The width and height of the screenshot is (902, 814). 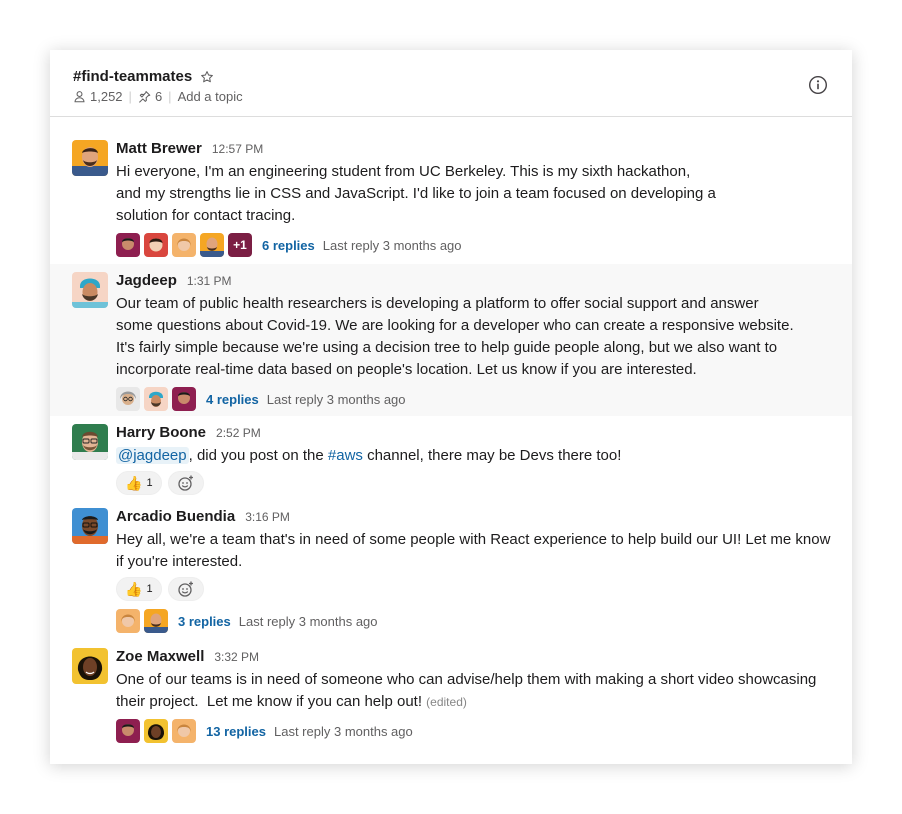 What do you see at coordinates (240, 245) in the screenshot?
I see `more-participants-badge: +1` at bounding box center [240, 245].